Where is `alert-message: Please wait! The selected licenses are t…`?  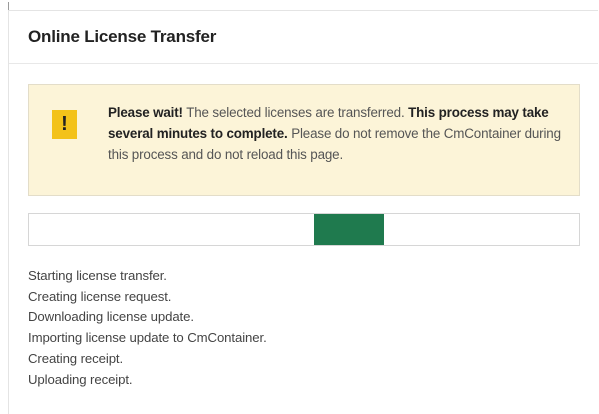
alert-message: Please wait! The selected licenses are t… is located at coordinates (335, 133).